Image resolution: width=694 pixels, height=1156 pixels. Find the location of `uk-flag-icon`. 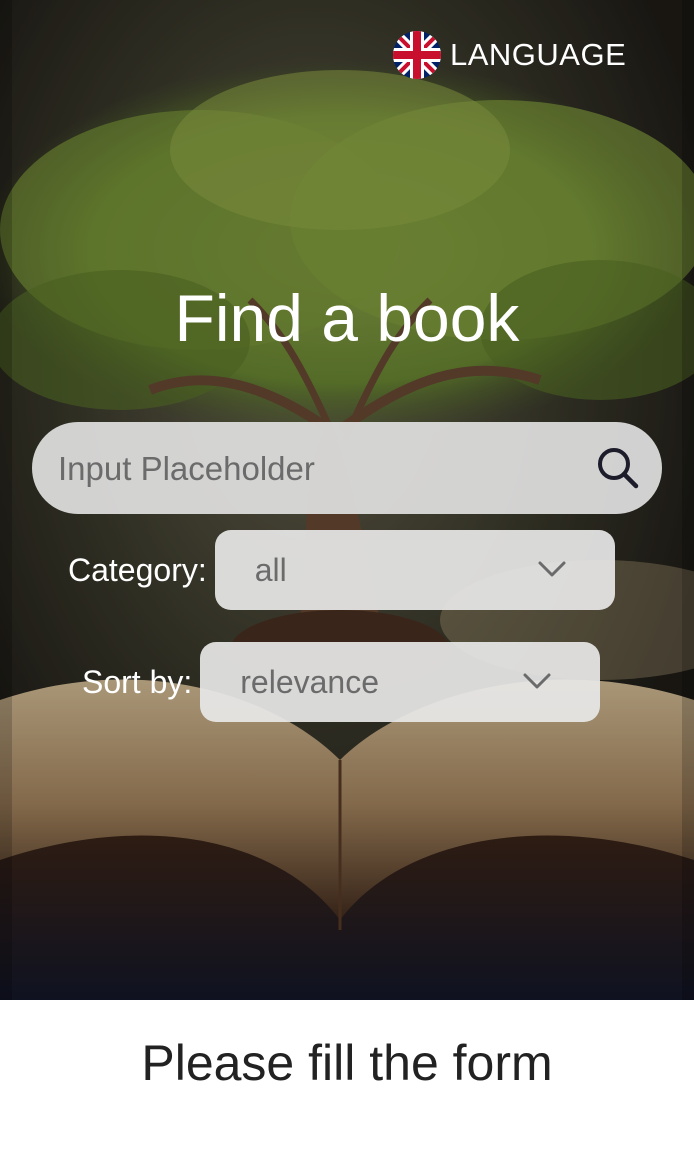

uk-flag-icon is located at coordinates (417, 55).